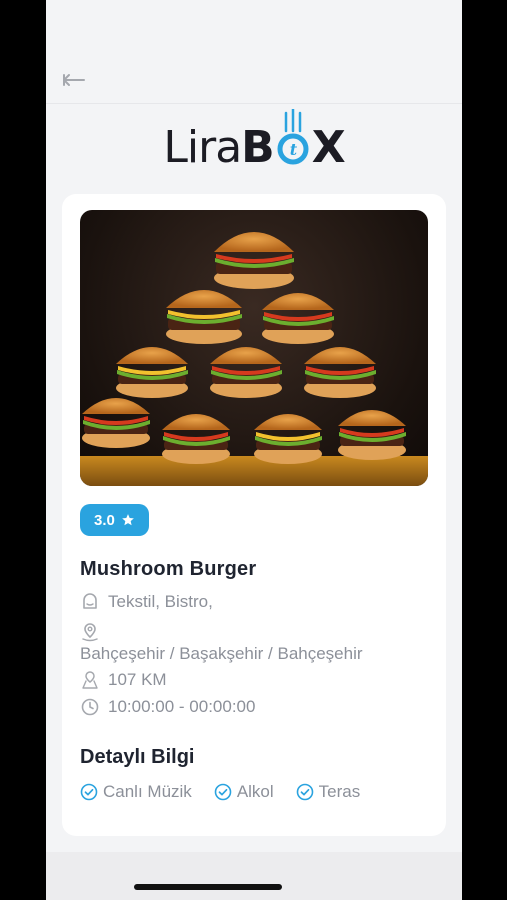 The height and width of the screenshot is (900, 507). What do you see at coordinates (90, 707) in the screenshot?
I see `clock-icon` at bounding box center [90, 707].